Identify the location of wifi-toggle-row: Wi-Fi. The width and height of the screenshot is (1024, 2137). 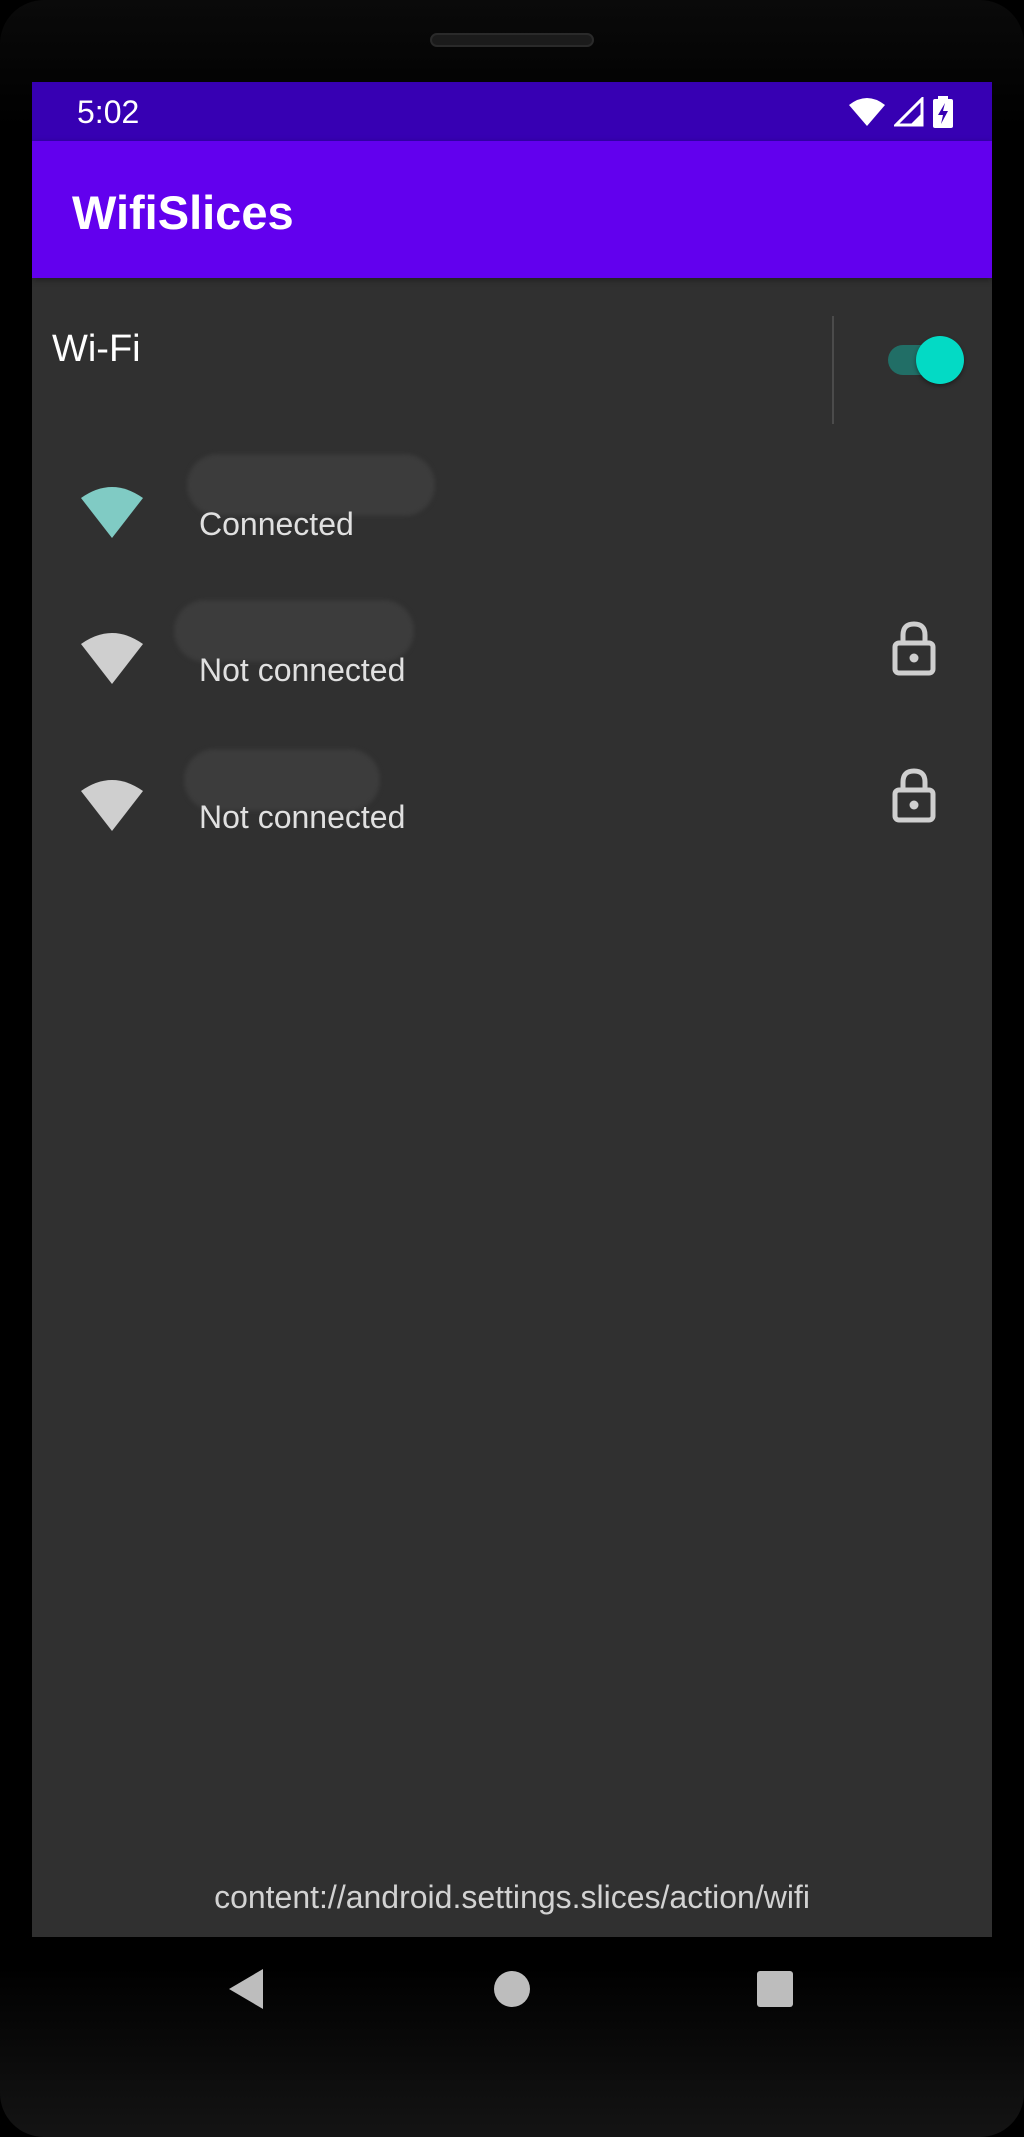
(512, 351).